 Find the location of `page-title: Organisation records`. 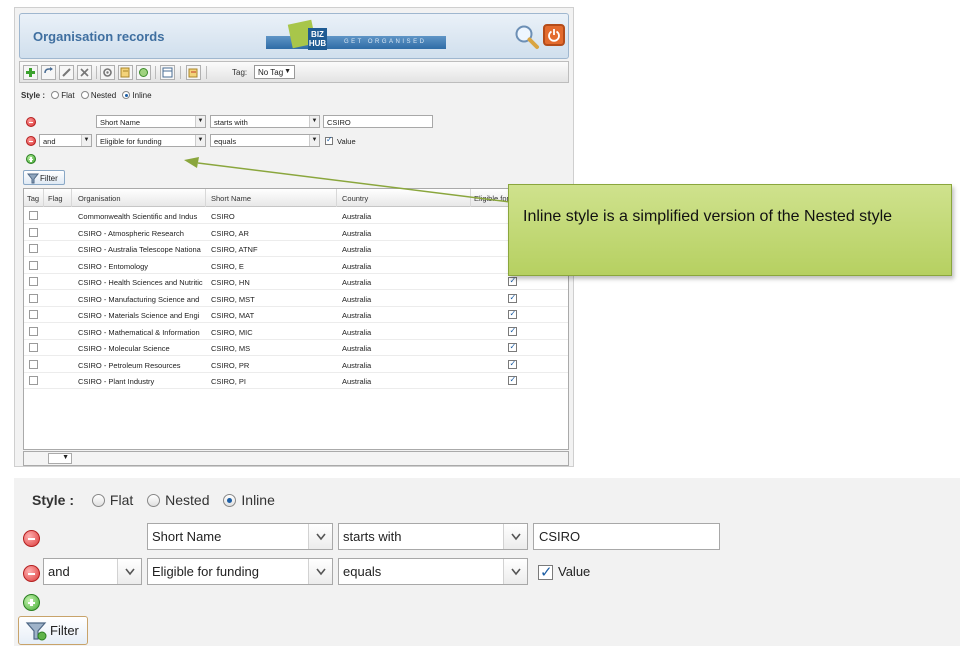

page-title: Organisation records is located at coordinates (99, 36).